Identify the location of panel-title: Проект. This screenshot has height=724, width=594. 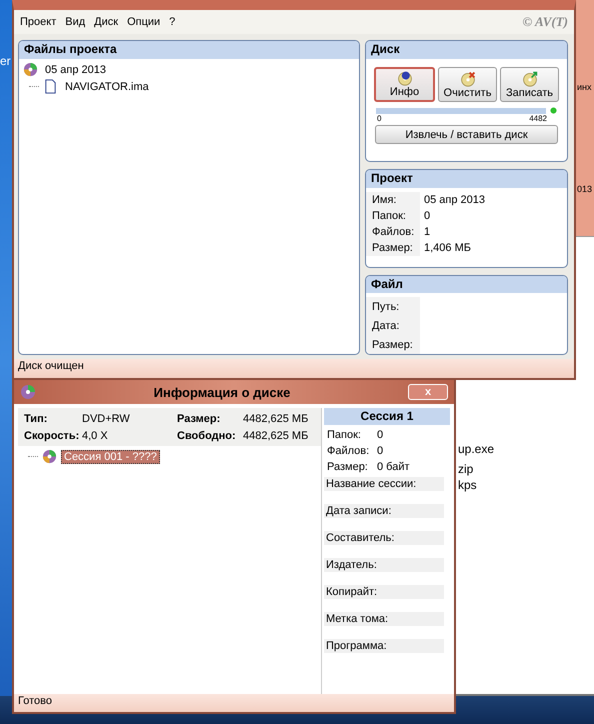
(466, 179).